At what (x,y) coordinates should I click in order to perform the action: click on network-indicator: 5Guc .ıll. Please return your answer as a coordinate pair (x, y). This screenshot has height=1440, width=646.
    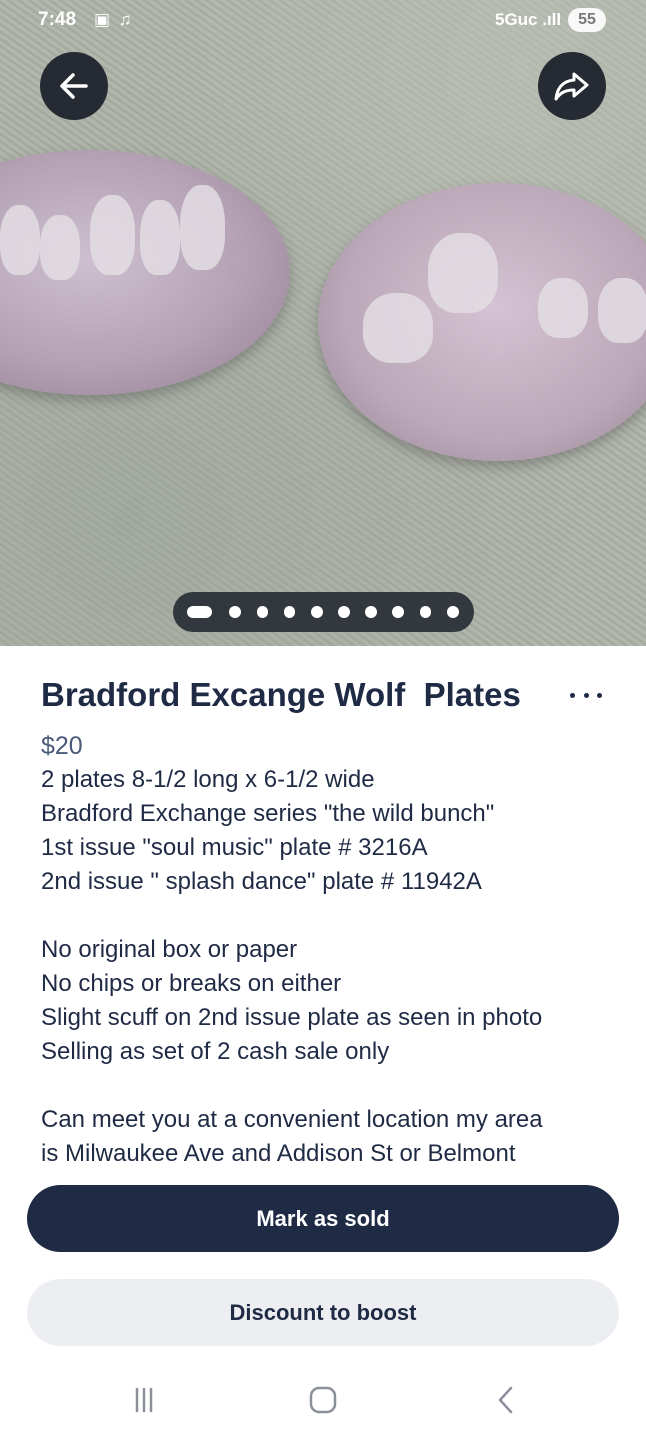
    Looking at the image, I should click on (528, 19).